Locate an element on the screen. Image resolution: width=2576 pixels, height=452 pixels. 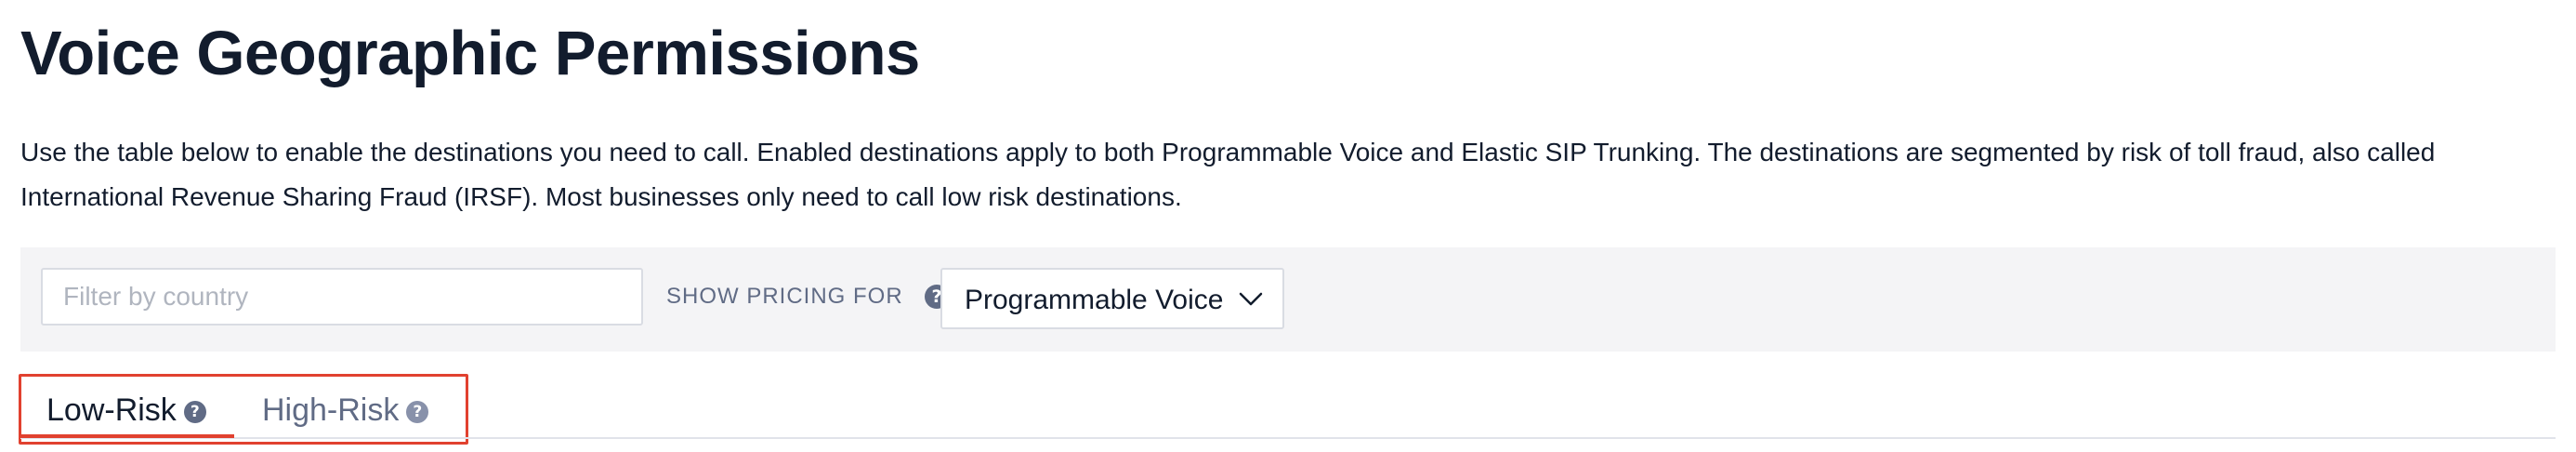
pricing-select-value: Programmable Voice is located at coordinates (1094, 300).